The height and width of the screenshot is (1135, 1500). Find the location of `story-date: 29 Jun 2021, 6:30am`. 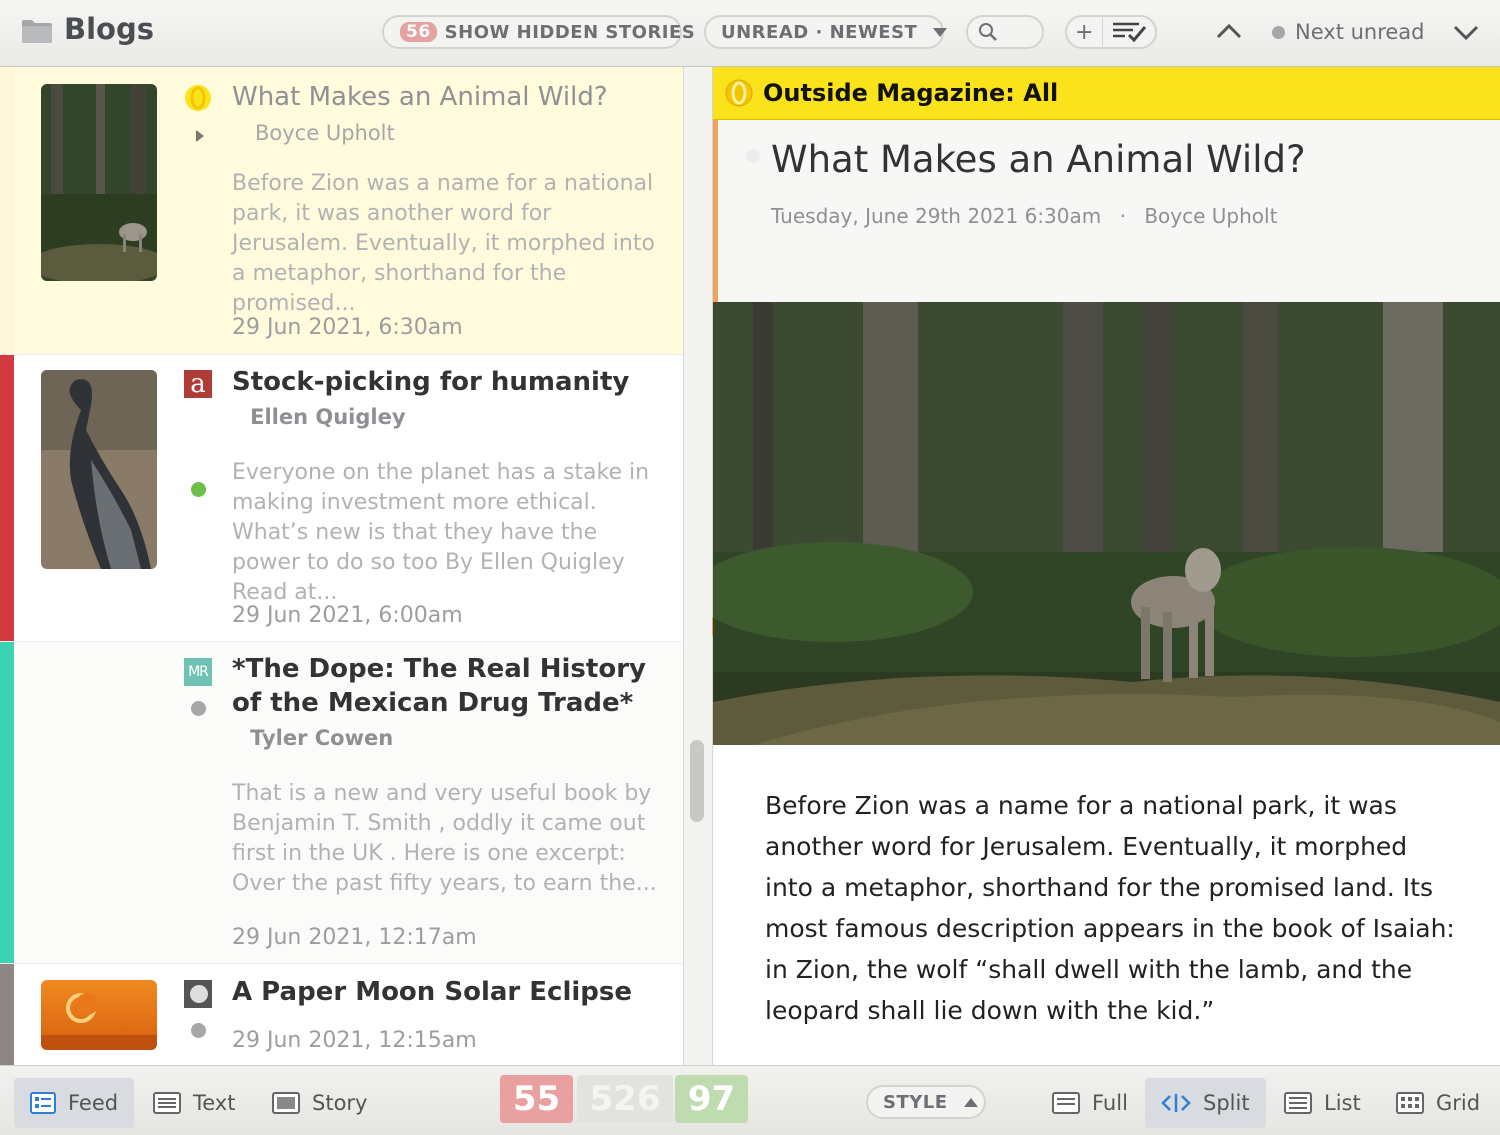

story-date: 29 Jun 2021, 6:30am is located at coordinates (347, 327).